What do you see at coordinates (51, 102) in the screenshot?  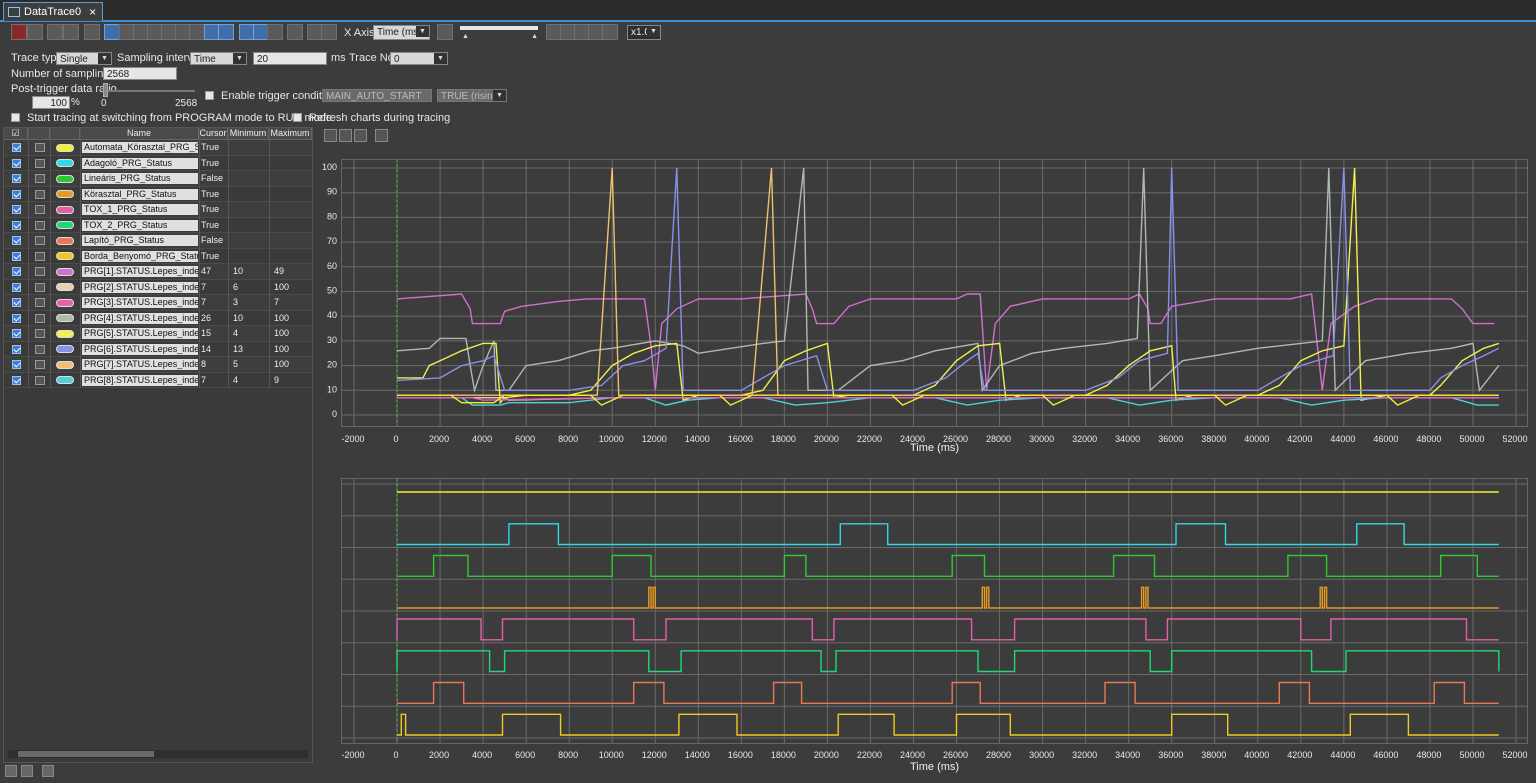 I see `post-trigger-input: 100` at bounding box center [51, 102].